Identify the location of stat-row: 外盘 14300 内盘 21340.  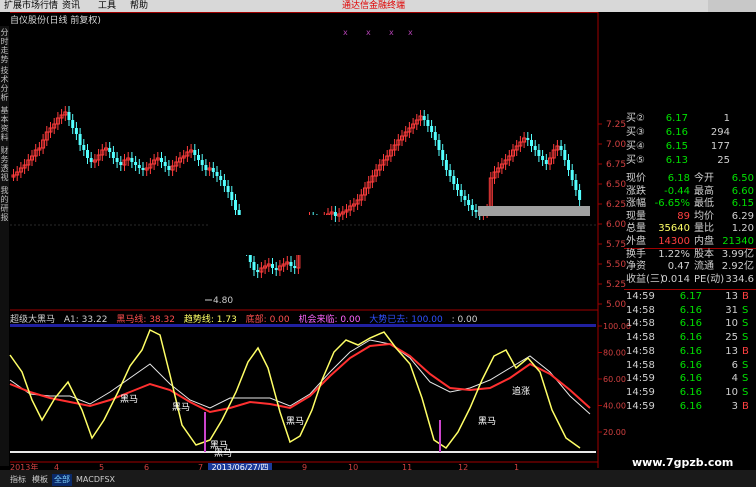
(690, 242).